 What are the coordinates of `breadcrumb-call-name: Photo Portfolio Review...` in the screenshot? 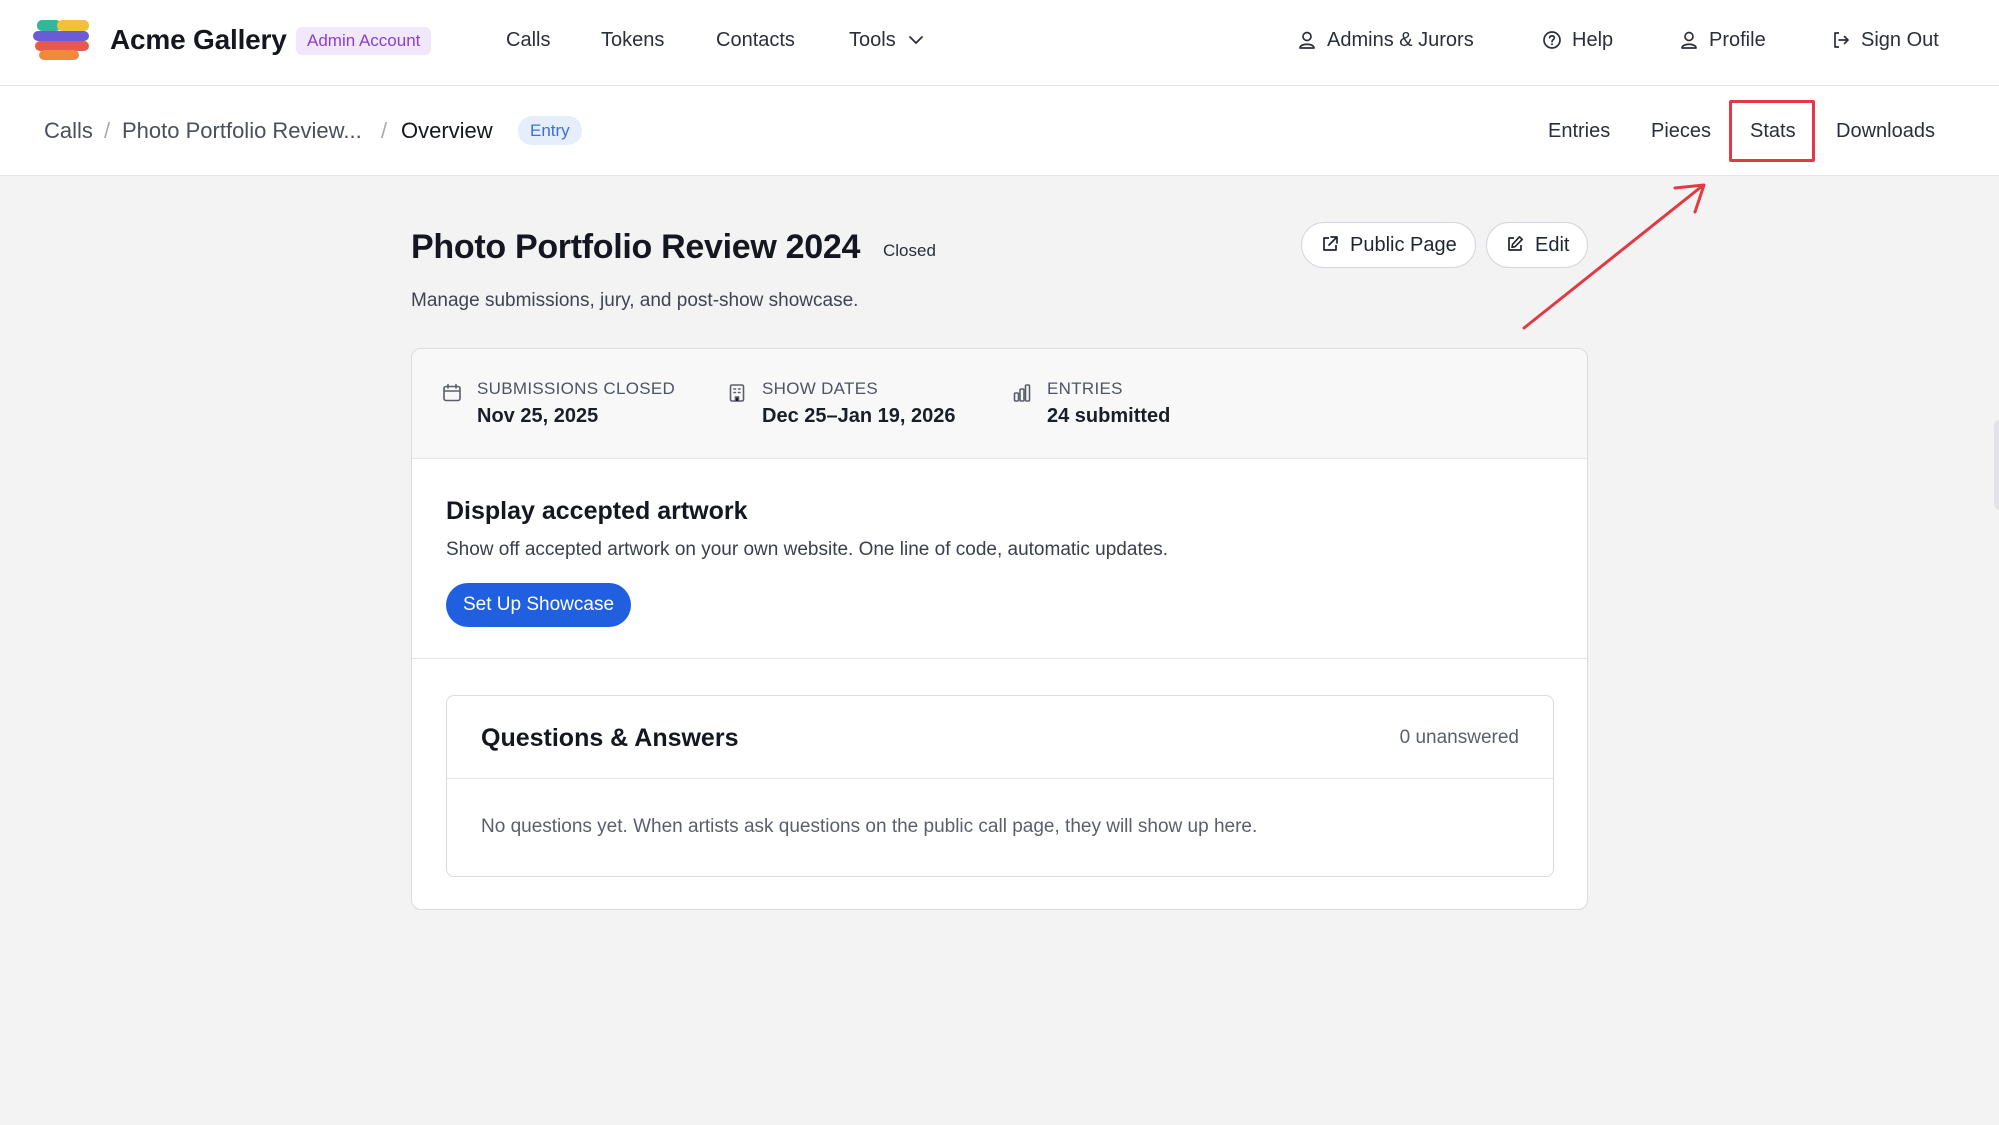 It's located at (242, 131).